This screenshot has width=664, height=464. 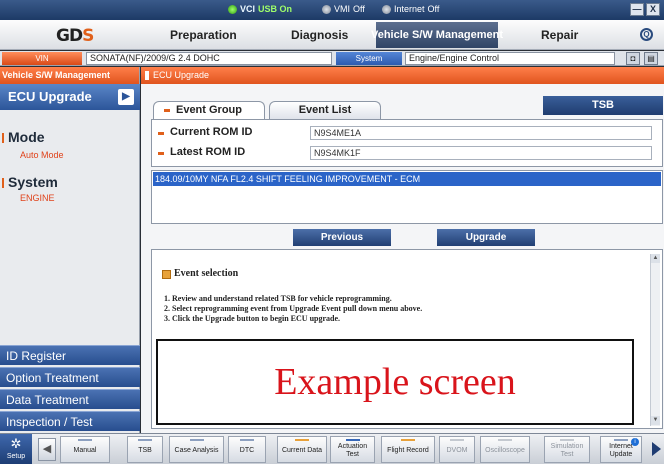 What do you see at coordinates (69, 36) in the screenshot?
I see `logo-text: GD` at bounding box center [69, 36].